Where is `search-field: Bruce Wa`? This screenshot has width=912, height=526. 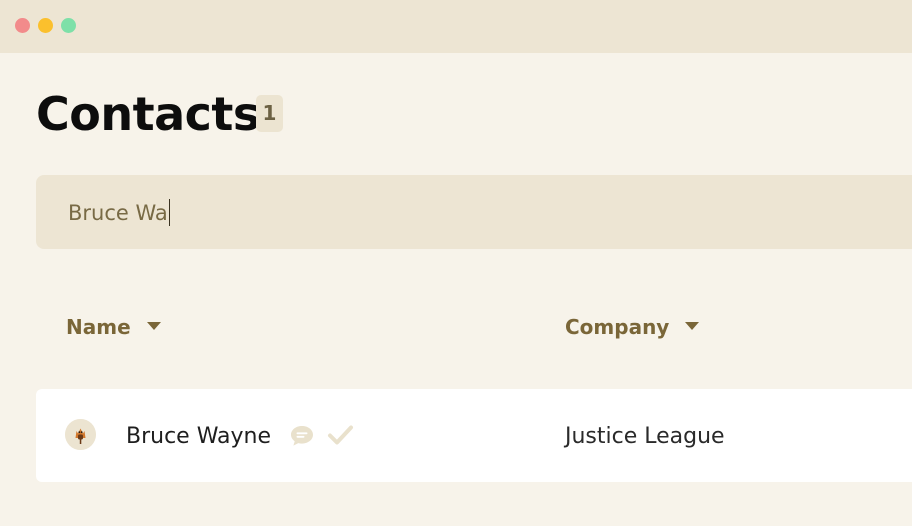
search-field: Bruce Wa is located at coordinates (474, 212).